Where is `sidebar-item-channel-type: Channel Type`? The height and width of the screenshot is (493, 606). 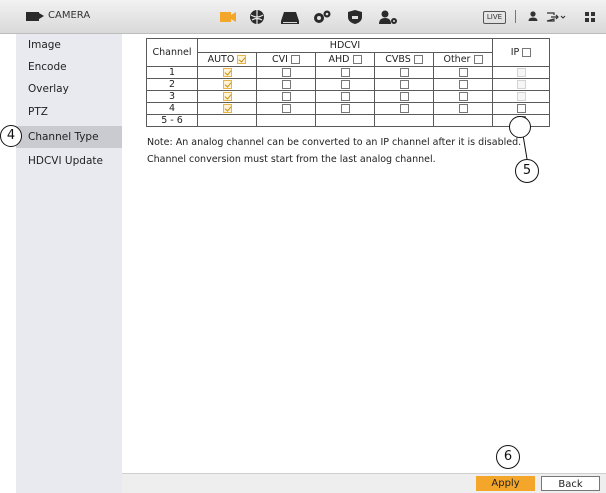 sidebar-item-channel-type: Channel Type is located at coordinates (69, 137).